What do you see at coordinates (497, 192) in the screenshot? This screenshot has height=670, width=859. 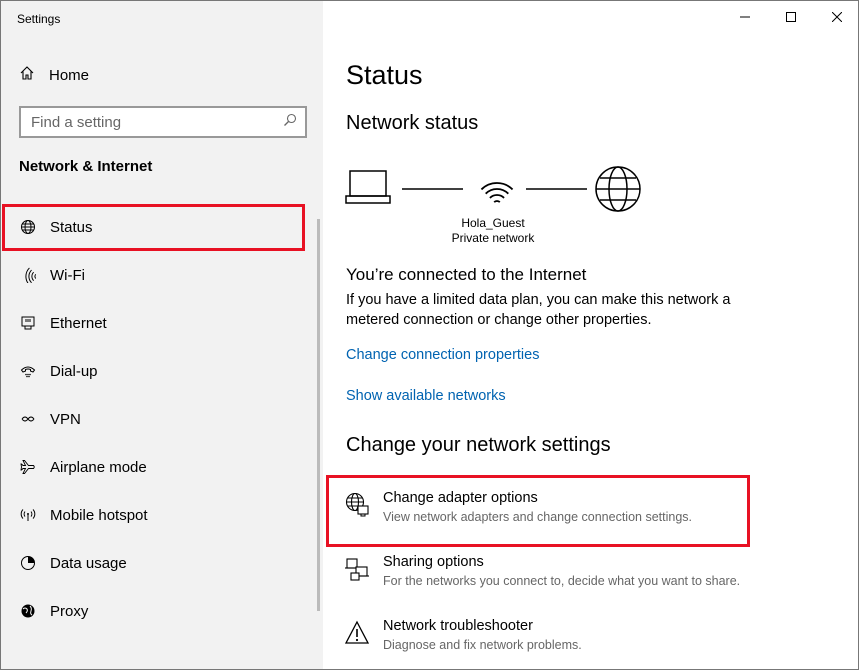 I see `wifi-signal-icon` at bounding box center [497, 192].